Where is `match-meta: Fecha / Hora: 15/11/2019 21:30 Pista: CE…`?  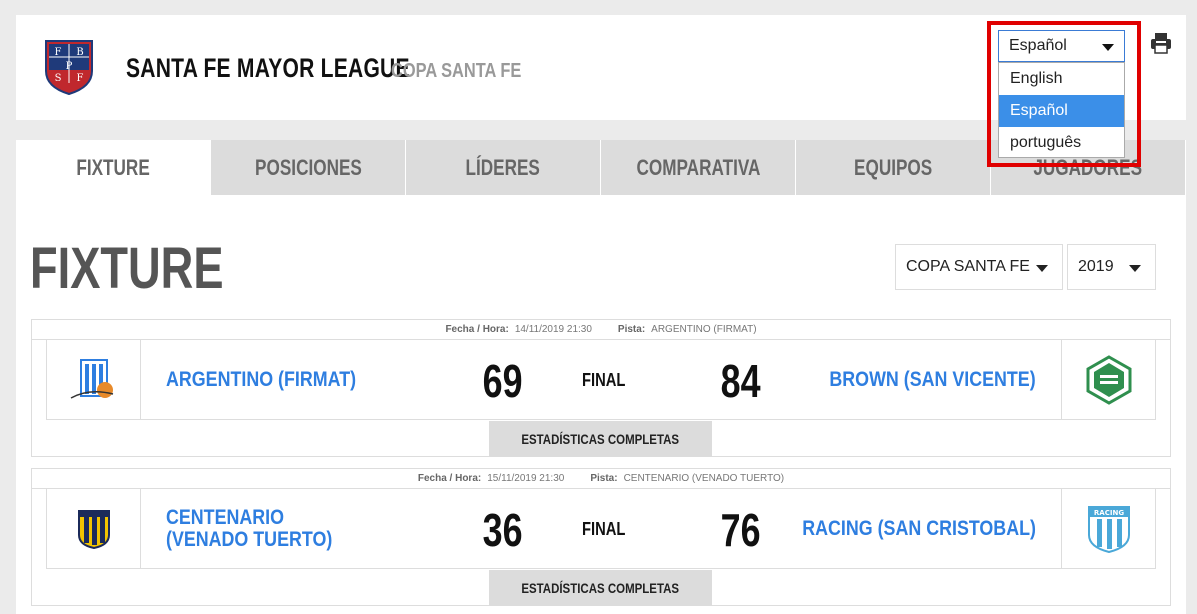 match-meta: Fecha / Hora: 15/11/2019 21:30 Pista: CE… is located at coordinates (601, 479).